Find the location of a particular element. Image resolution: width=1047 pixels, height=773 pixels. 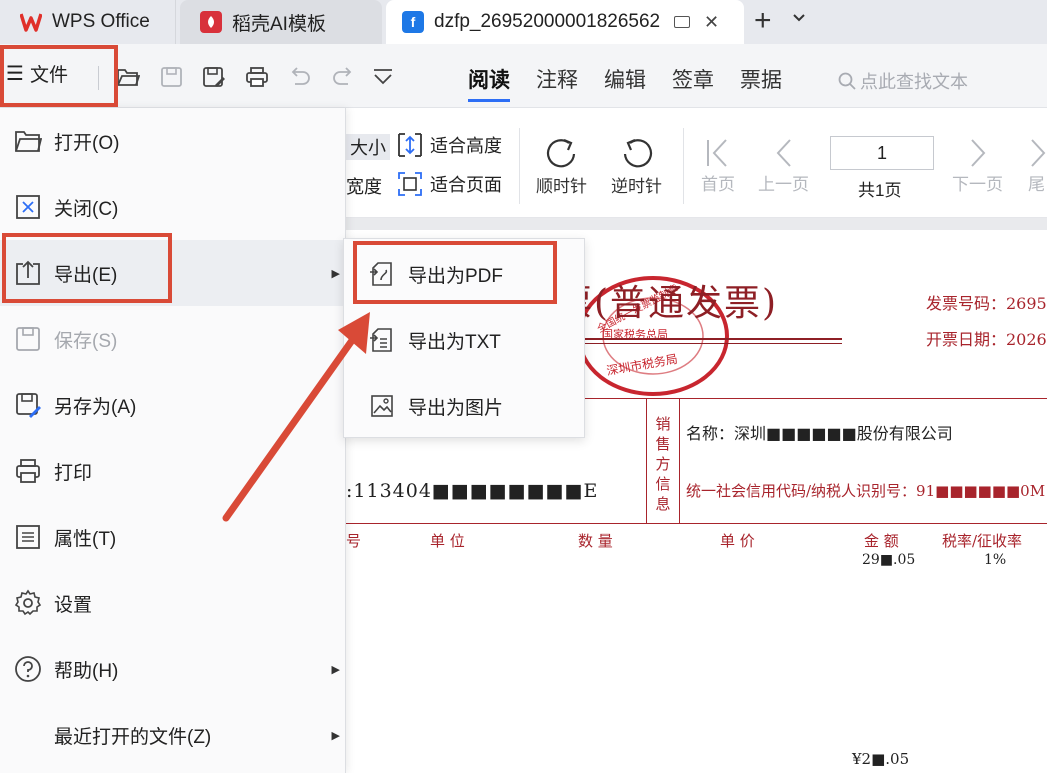

more-dropdown-icon is located at coordinates (383, 77).